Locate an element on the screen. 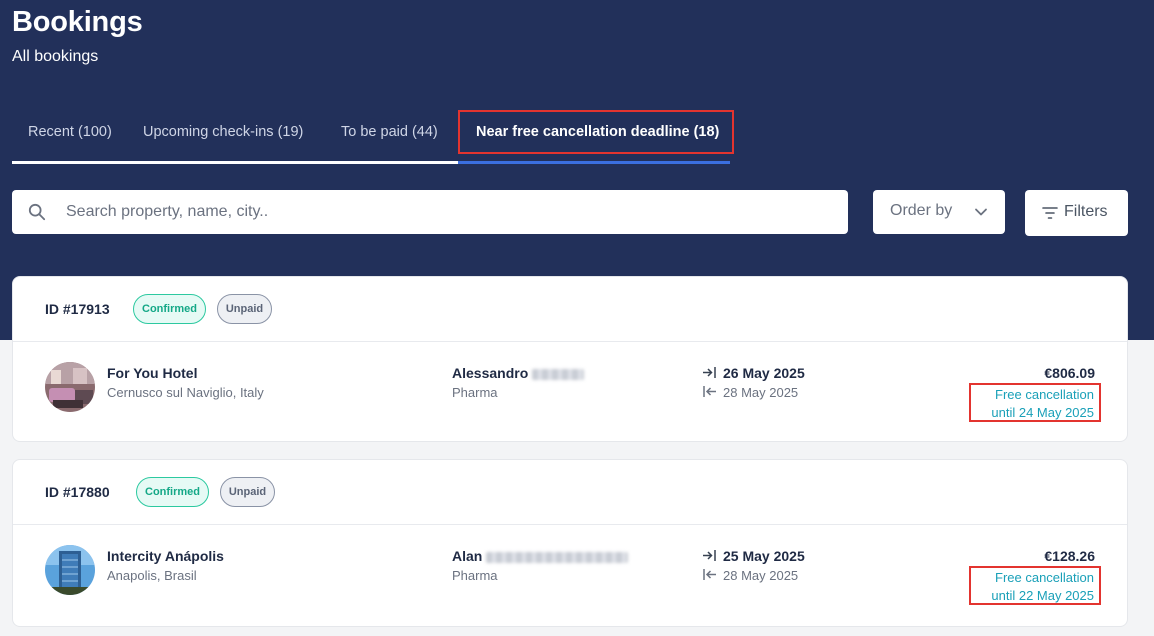 This screenshot has width=1154, height=636. check-in-date-text: 26 May 2025 is located at coordinates (764, 373).